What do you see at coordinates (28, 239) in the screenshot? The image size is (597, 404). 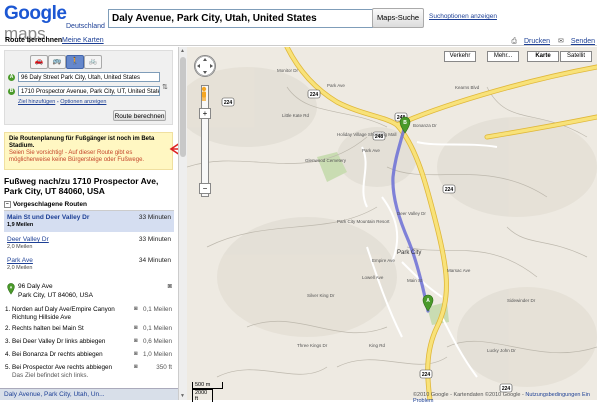 I see `route-option-name: Deer Valley Dr` at bounding box center [28, 239].